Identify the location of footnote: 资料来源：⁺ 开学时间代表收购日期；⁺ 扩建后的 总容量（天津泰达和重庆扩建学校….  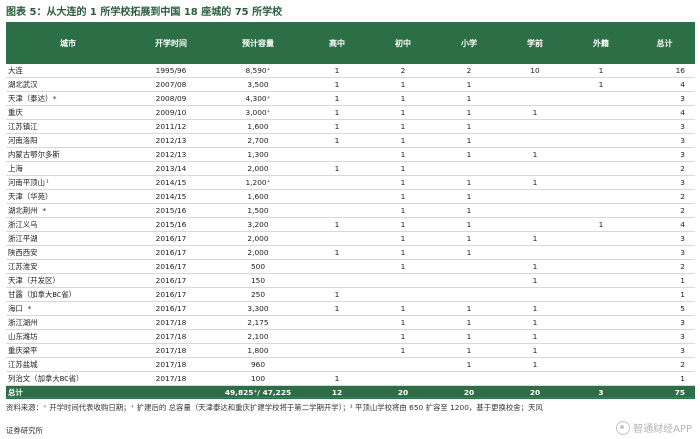
(274, 407).